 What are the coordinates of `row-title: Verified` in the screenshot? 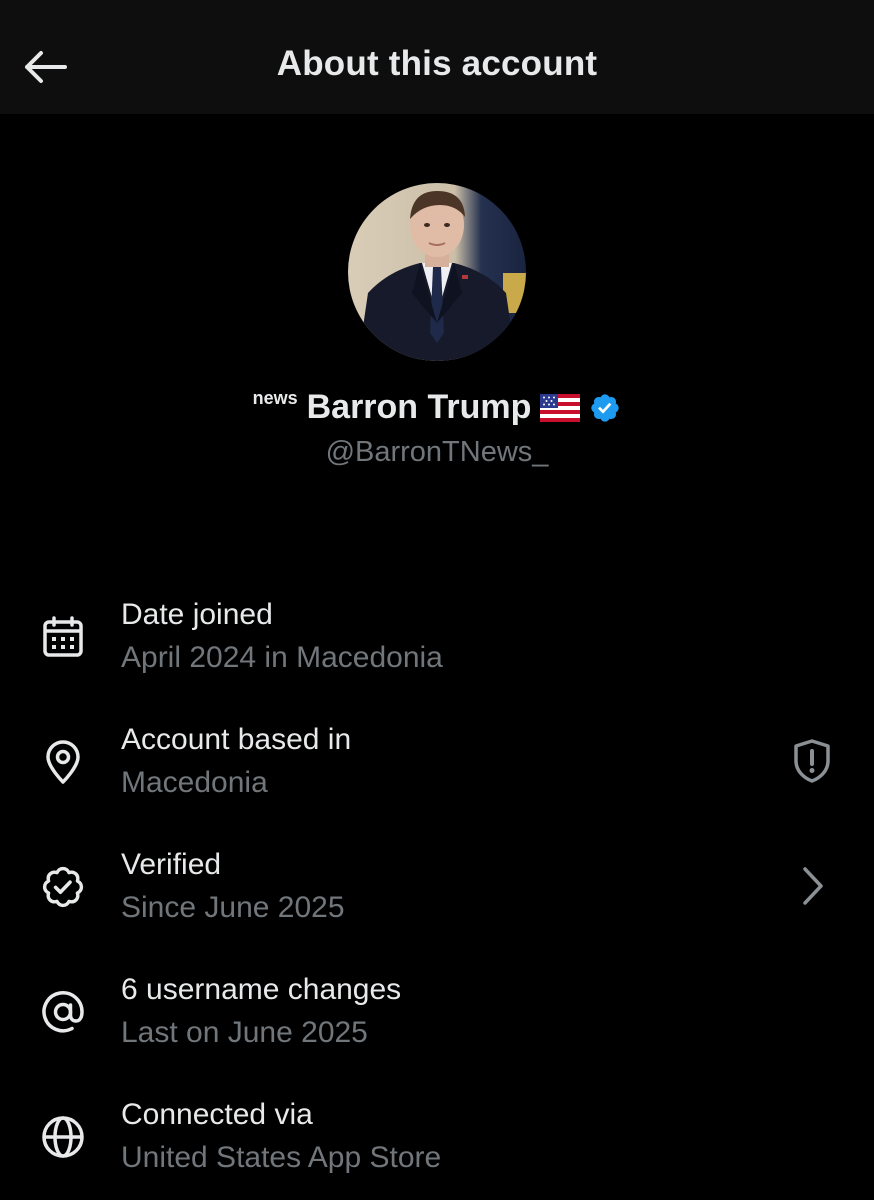 It's located at (171, 864).